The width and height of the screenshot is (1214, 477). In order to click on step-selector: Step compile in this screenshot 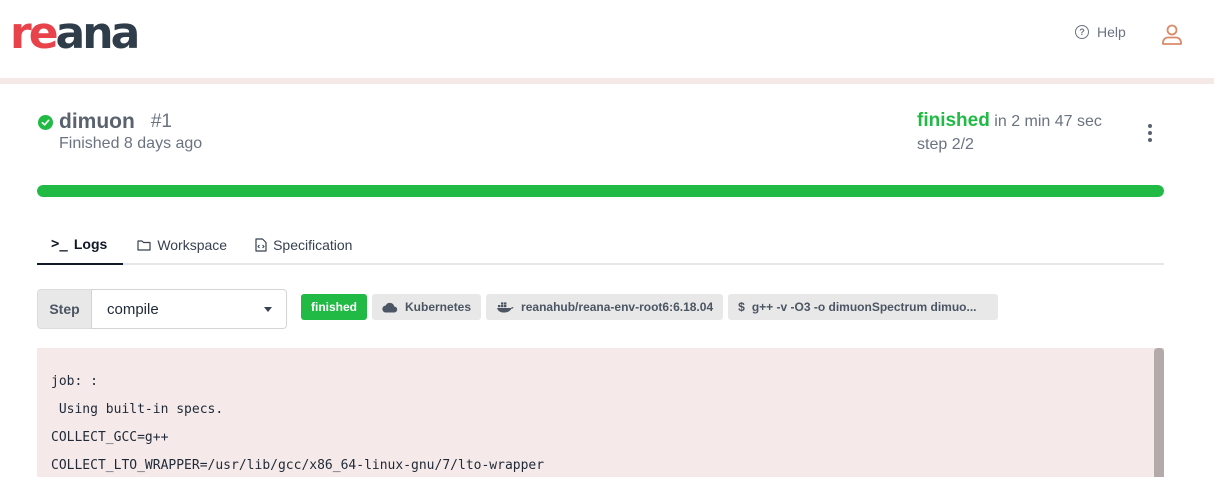, I will do `click(162, 309)`.